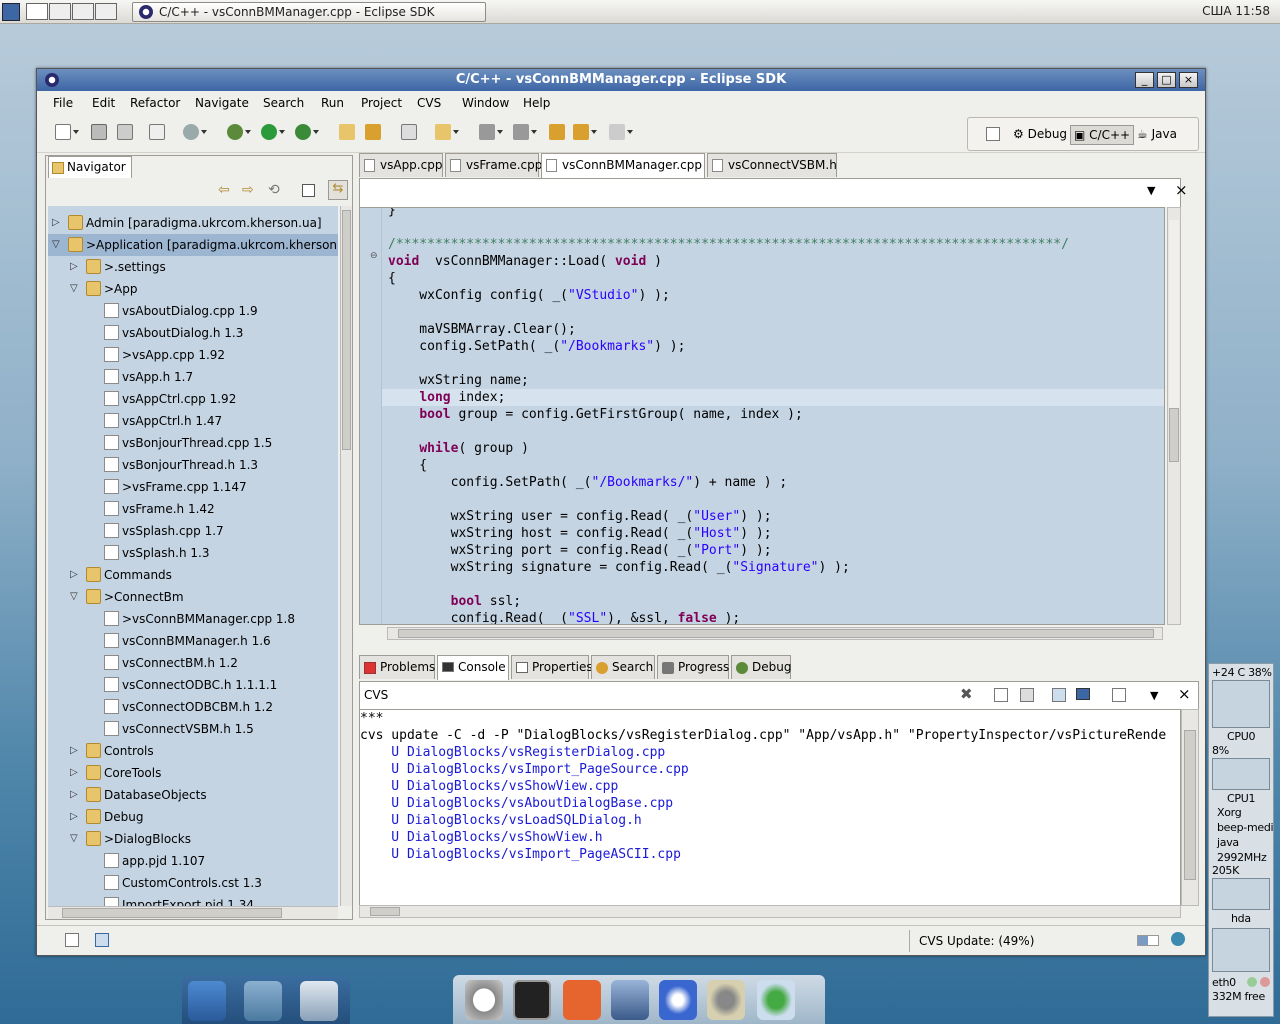  I want to click on tree-item: ▷ Controls, so click(193, 751).